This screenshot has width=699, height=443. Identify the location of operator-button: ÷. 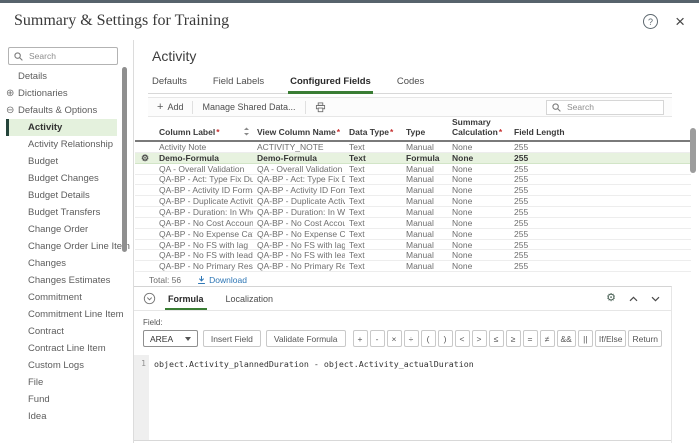
(411, 338).